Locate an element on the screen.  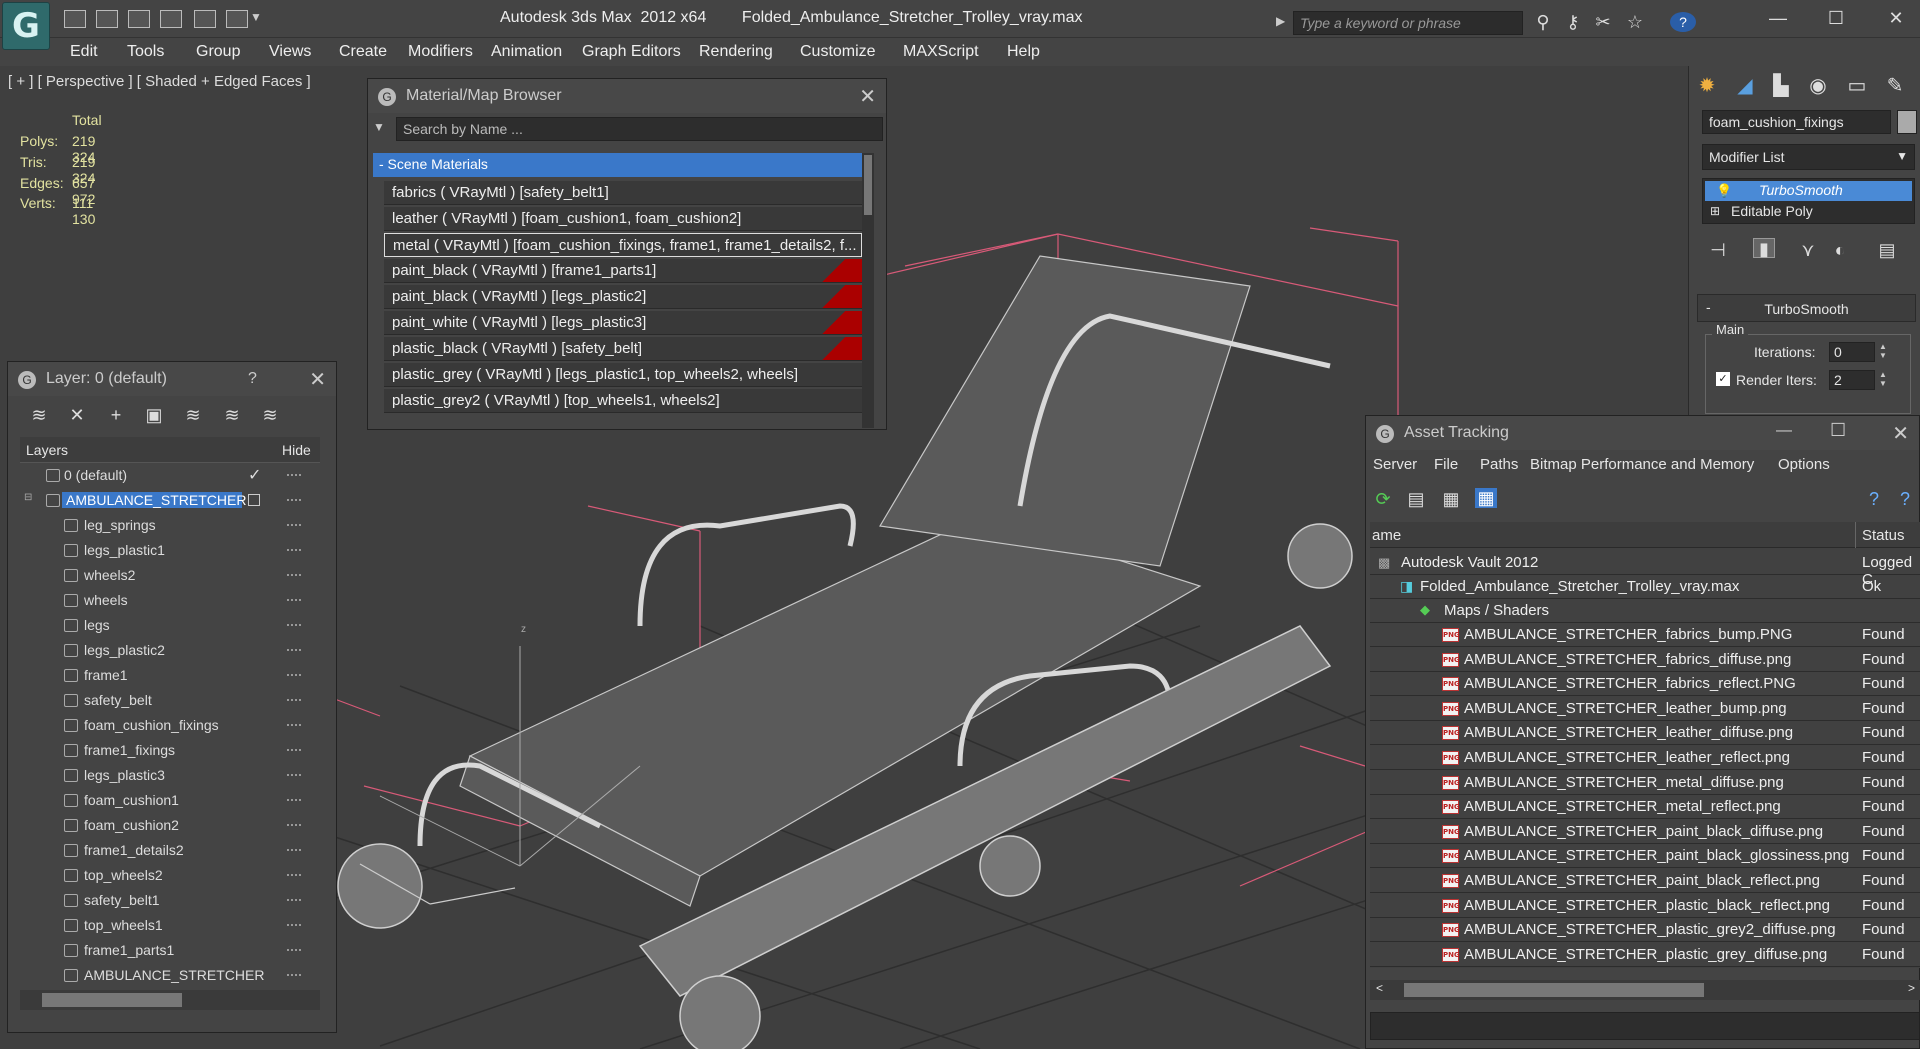
menu-customize: Customize is located at coordinates (838, 52).